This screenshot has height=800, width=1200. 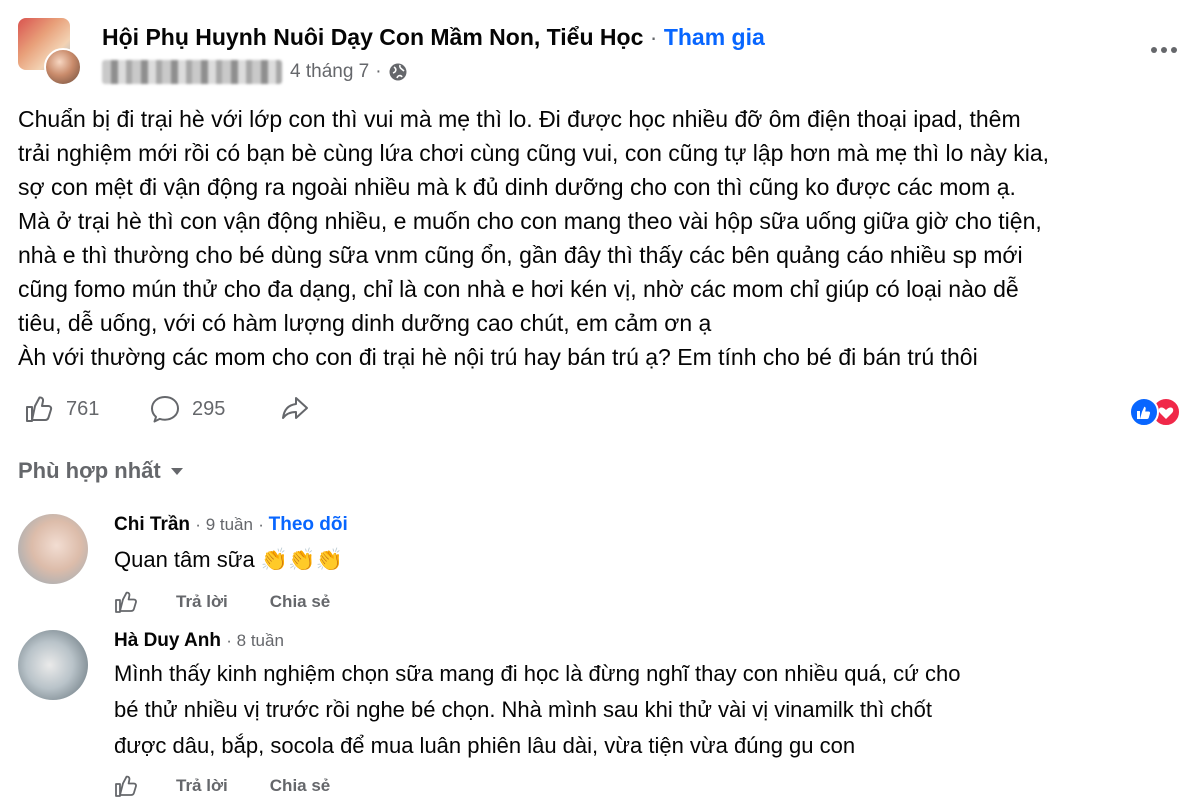 I want to click on comment-body: Quan tâm sữa, so click(x=184, y=559).